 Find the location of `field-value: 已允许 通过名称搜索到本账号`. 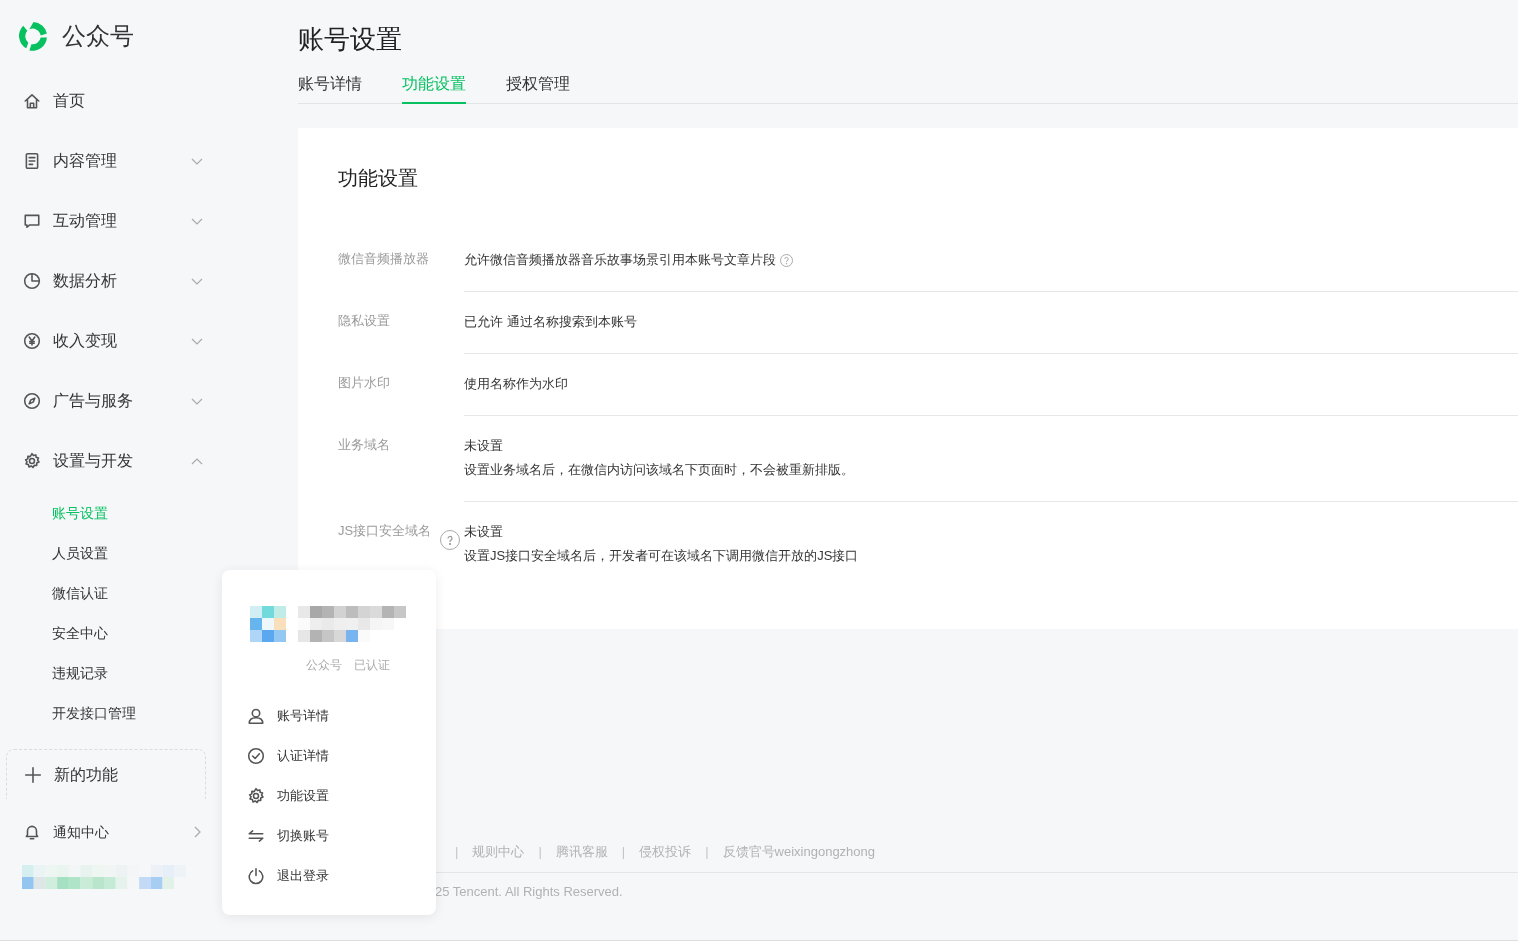

field-value: 已允许 通过名称搜索到本账号 is located at coordinates (550, 322).